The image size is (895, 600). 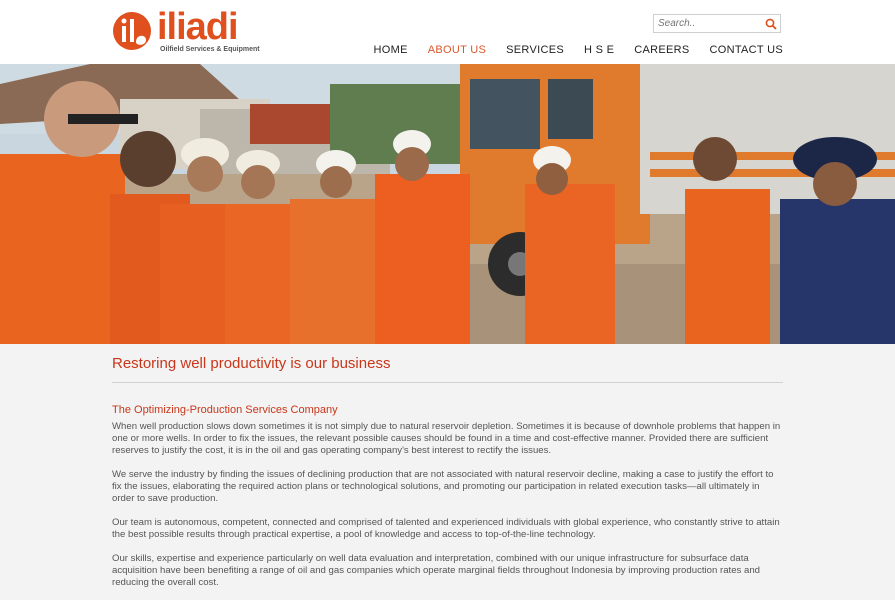 What do you see at coordinates (457, 50) in the screenshot?
I see `nav-about-us: ABOUT US` at bounding box center [457, 50].